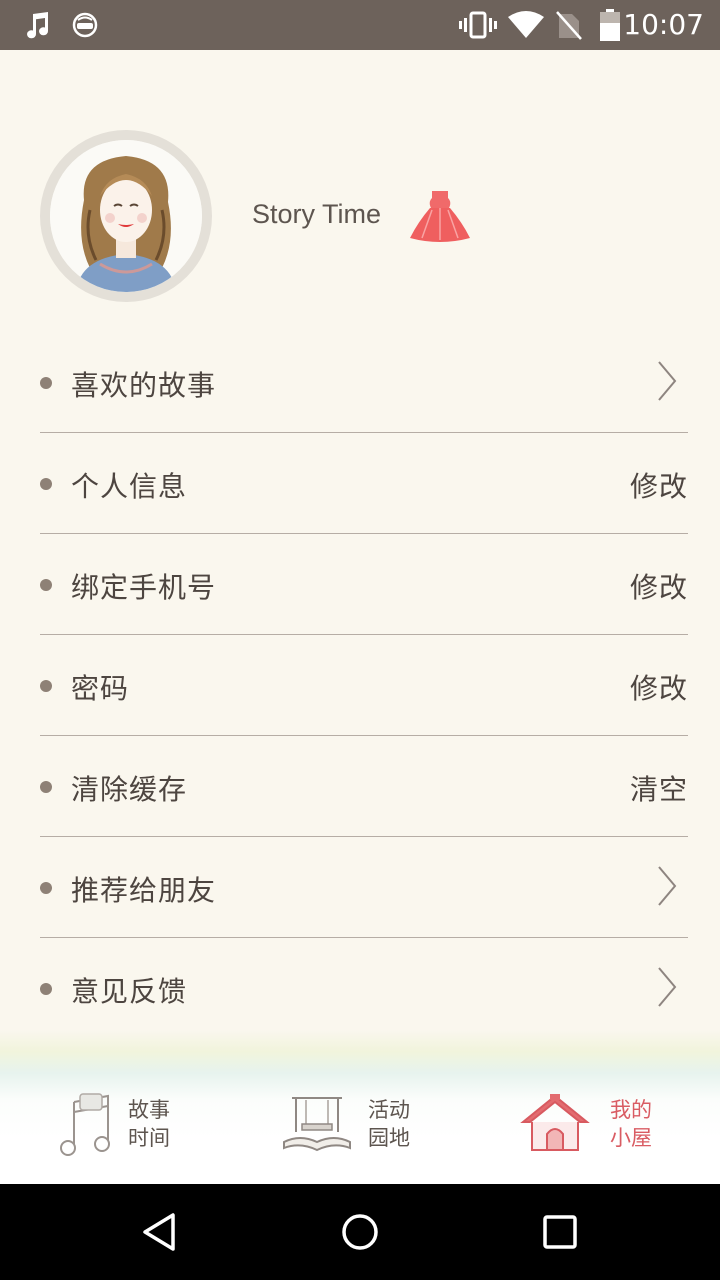 This screenshot has width=720, height=1280. What do you see at coordinates (389, 1124) in the screenshot?
I see `tab-label: 活动 园地` at bounding box center [389, 1124].